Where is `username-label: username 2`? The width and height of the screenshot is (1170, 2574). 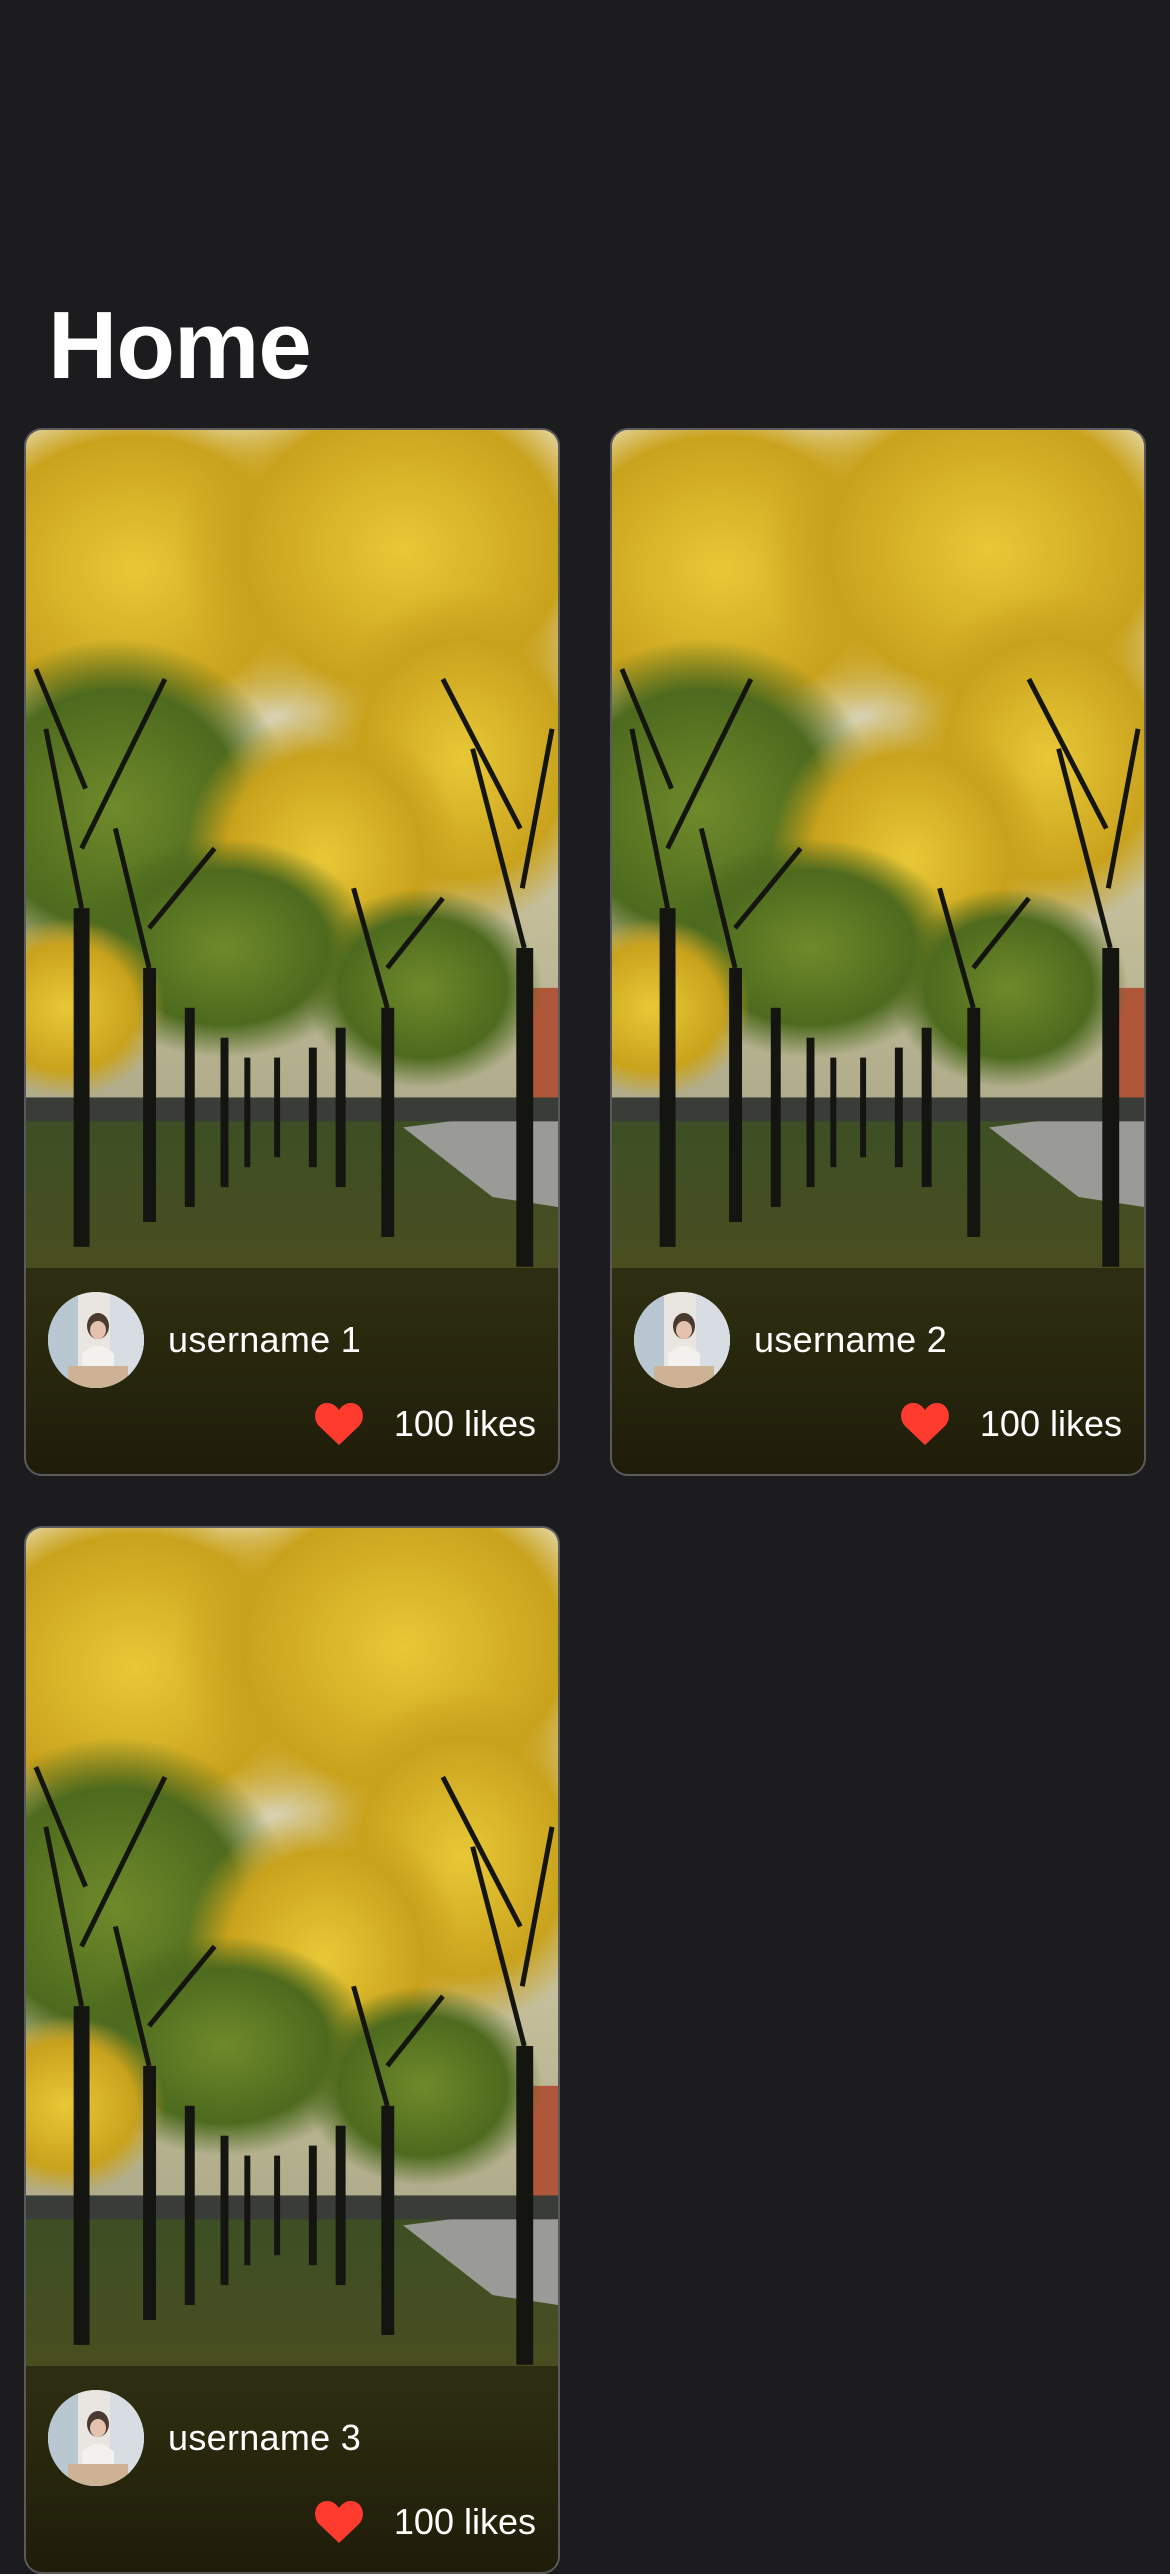 username-label: username 2 is located at coordinates (850, 1340).